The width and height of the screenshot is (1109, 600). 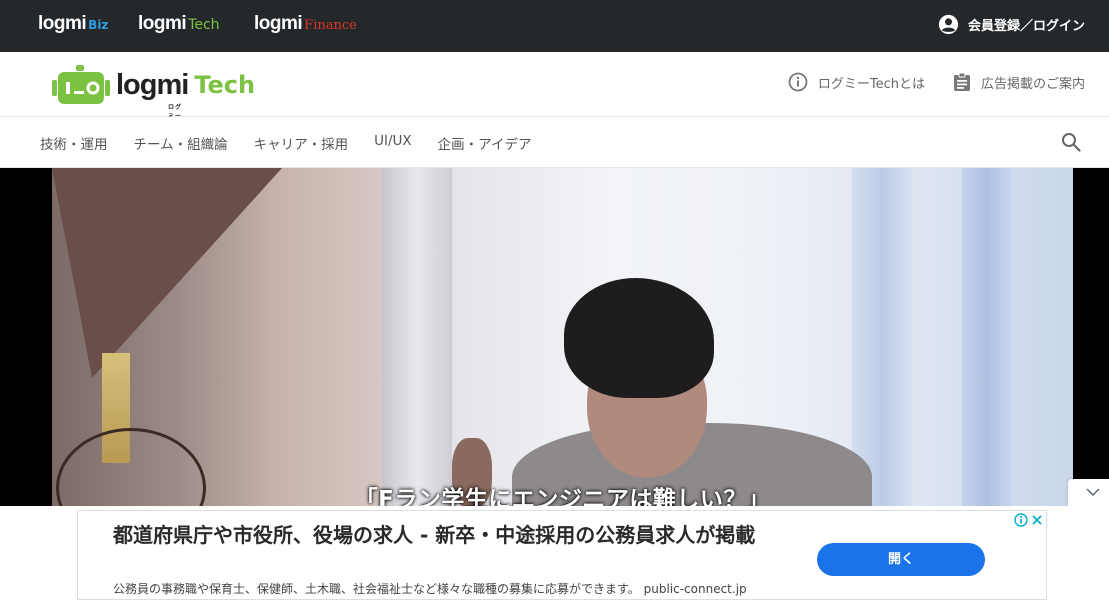 I want to click on search-icon, so click(x=1071, y=142).